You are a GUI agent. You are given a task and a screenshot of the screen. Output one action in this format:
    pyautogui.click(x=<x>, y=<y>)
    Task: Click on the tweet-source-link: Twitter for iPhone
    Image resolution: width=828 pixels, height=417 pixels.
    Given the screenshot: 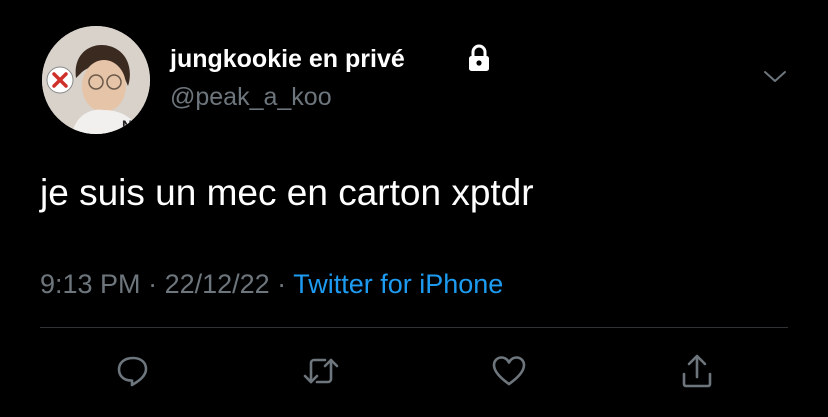 What is the action you would take?
    pyautogui.click(x=398, y=284)
    